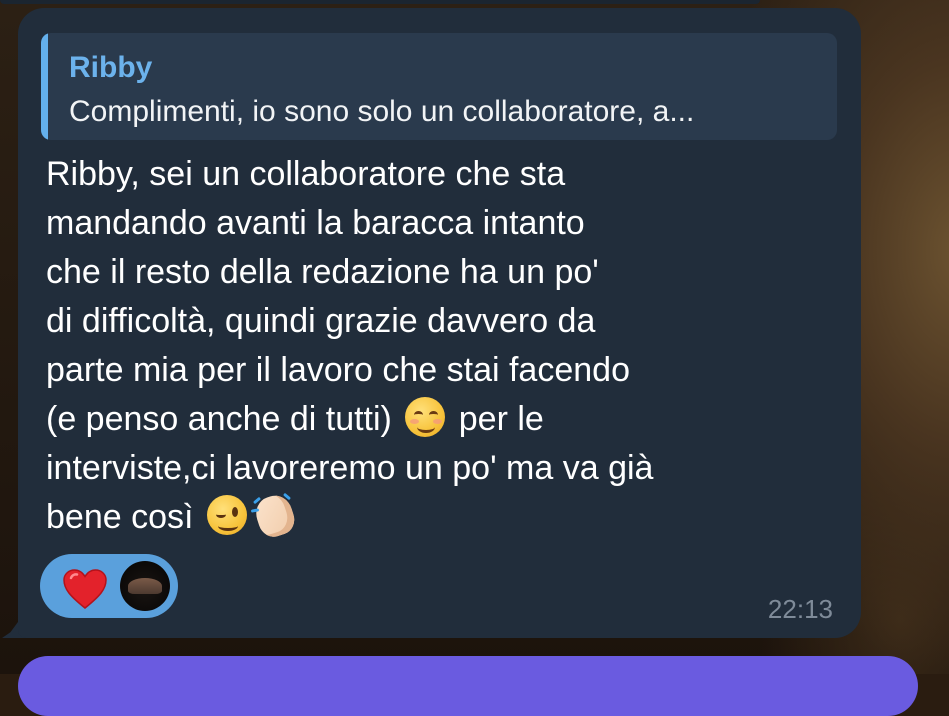 The width and height of the screenshot is (949, 716). Describe the element at coordinates (109, 586) in the screenshot. I see `reaction-pill` at that location.